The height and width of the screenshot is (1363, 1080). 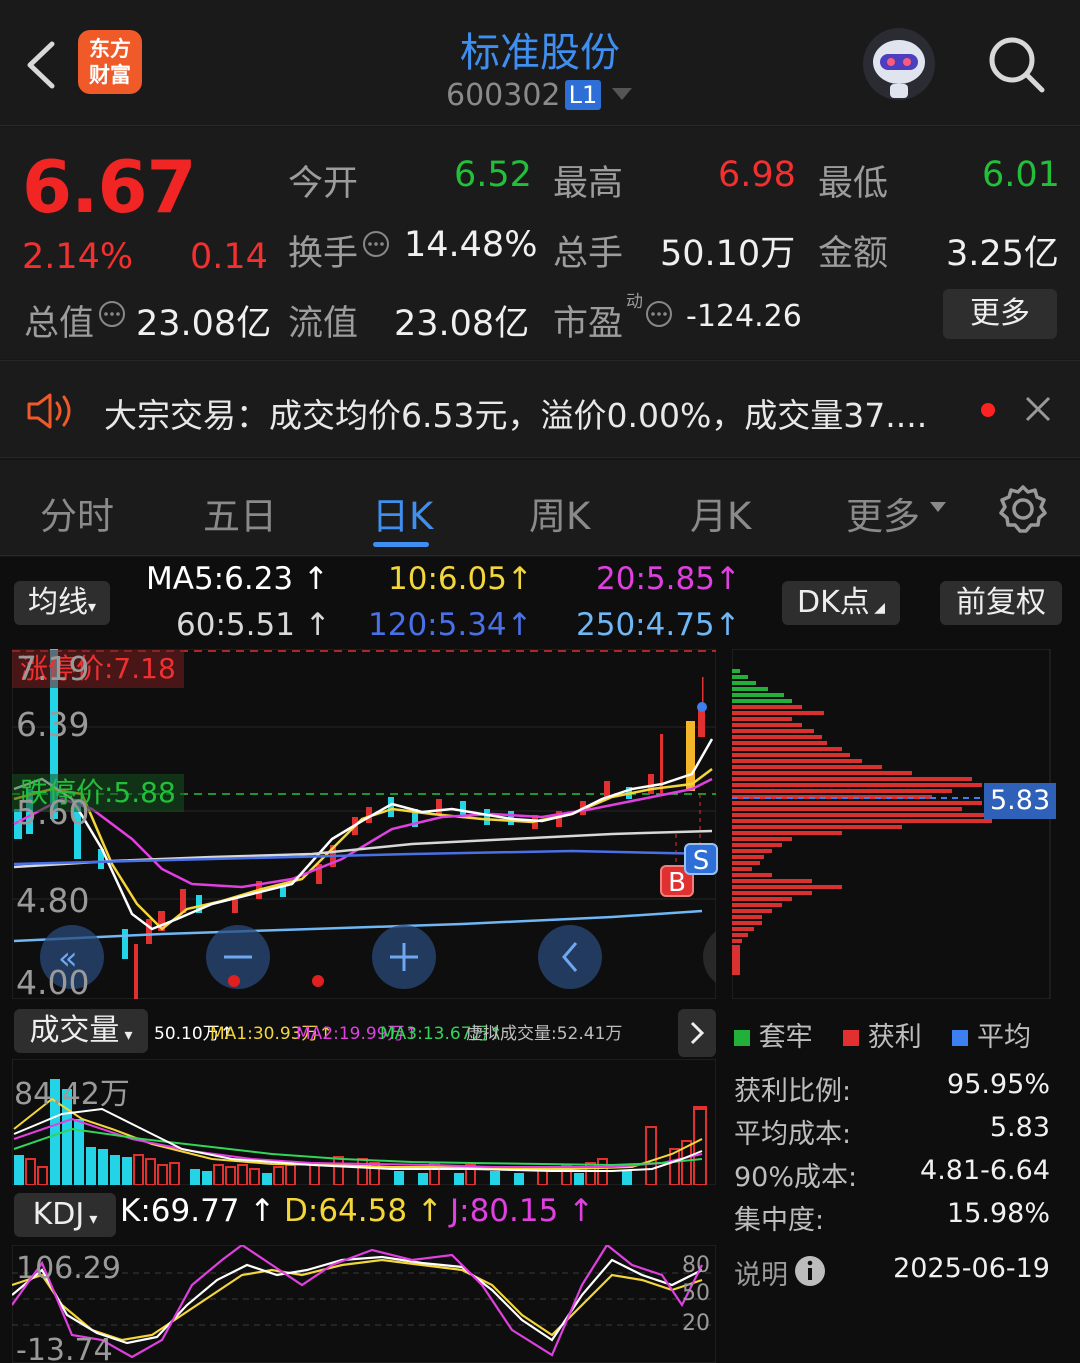 I want to click on period-tabs: 分时 五日 日K 周K 月K 更多, so click(x=540, y=508).